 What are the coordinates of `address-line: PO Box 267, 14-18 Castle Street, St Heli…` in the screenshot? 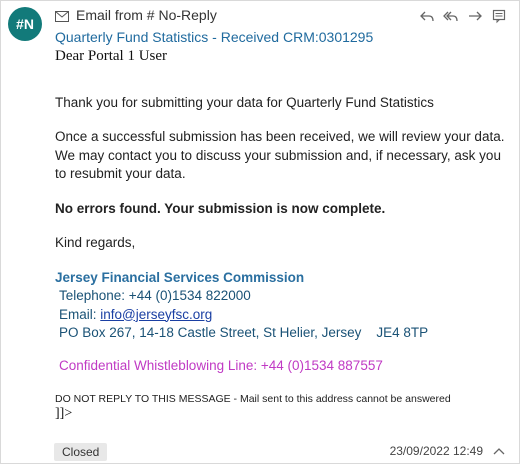 It's located at (244, 332).